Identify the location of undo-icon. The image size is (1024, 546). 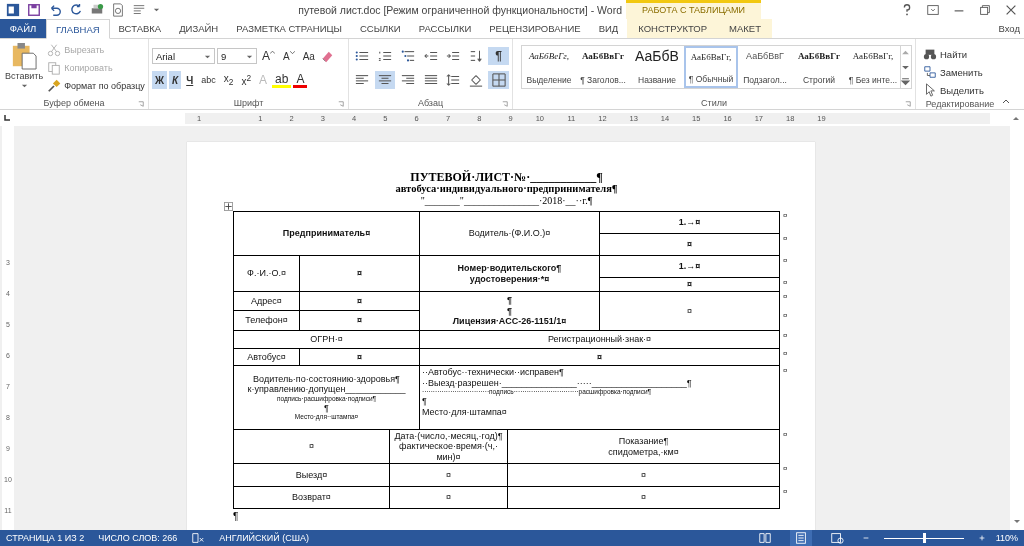
(55, 9).